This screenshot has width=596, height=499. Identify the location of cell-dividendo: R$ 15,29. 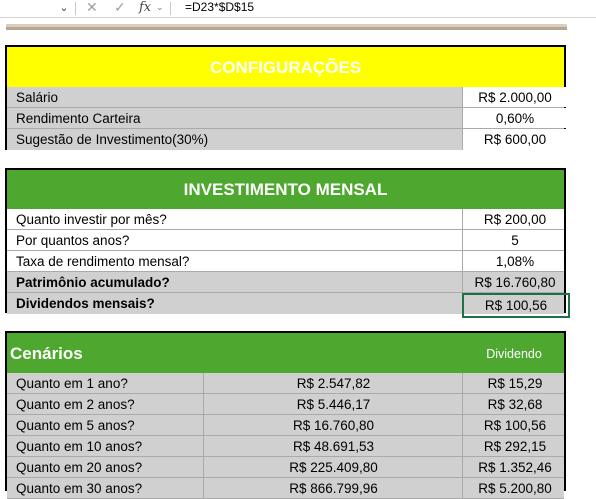
(514, 383).